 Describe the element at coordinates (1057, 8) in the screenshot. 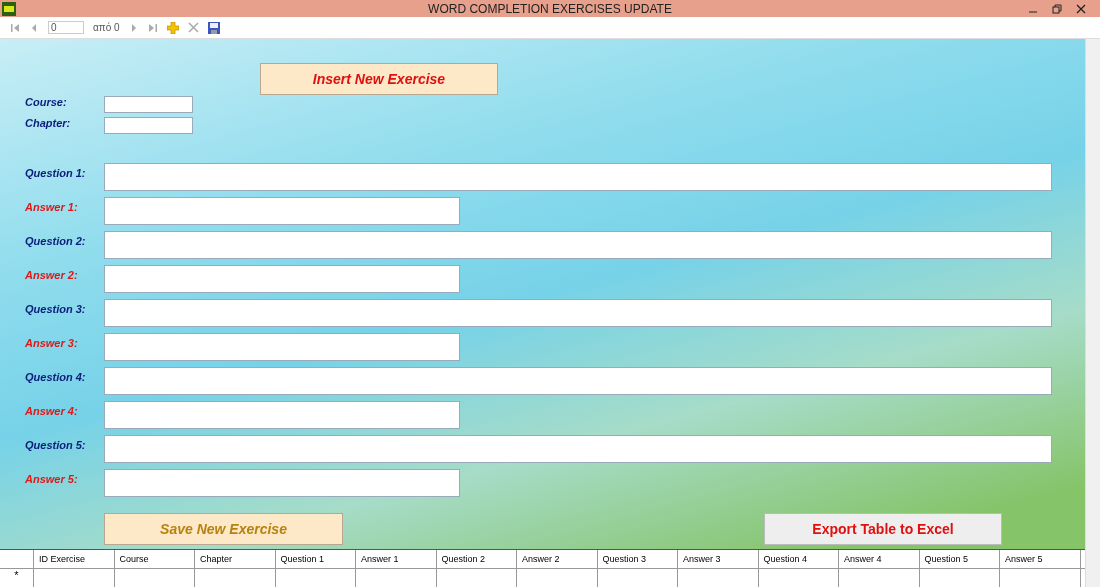

I see `restore-icon` at that location.